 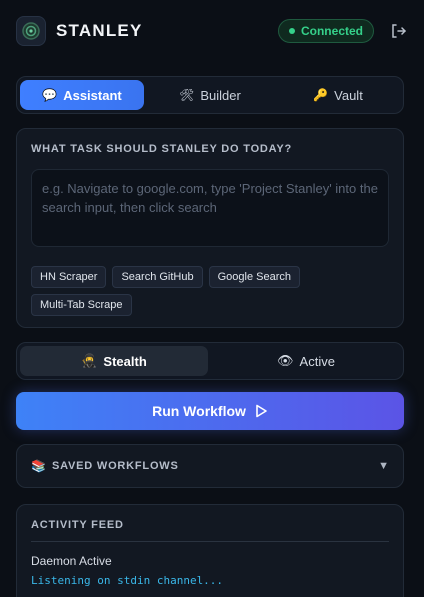 I want to click on feed-status-line: Daemon Active, so click(x=71, y=561).